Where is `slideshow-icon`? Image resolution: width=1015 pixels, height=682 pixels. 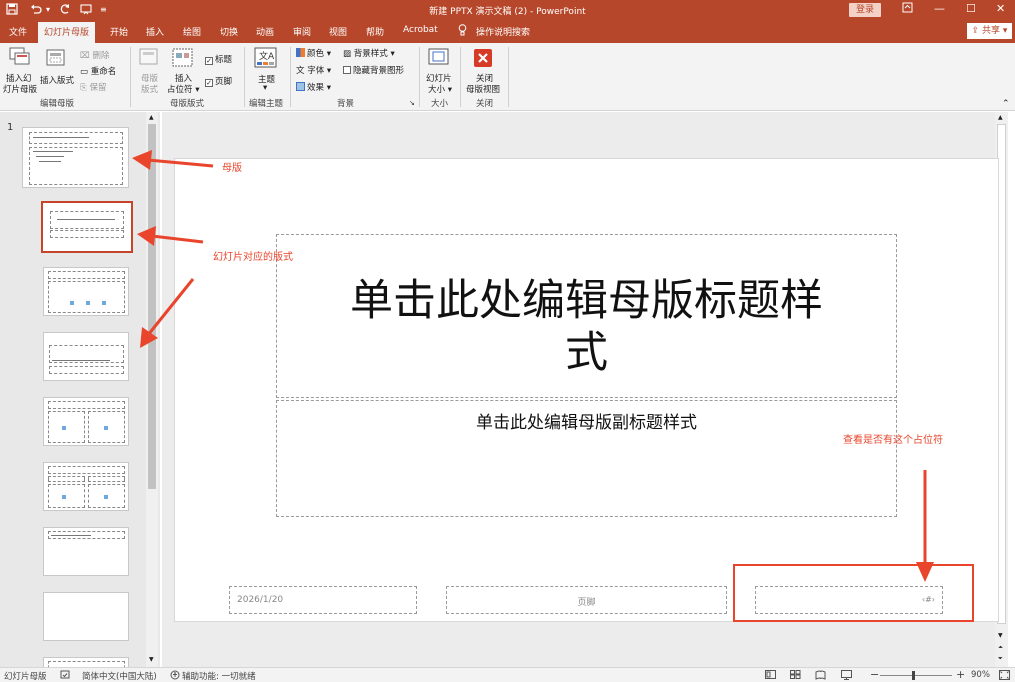
slideshow-icon is located at coordinates (846, 676).